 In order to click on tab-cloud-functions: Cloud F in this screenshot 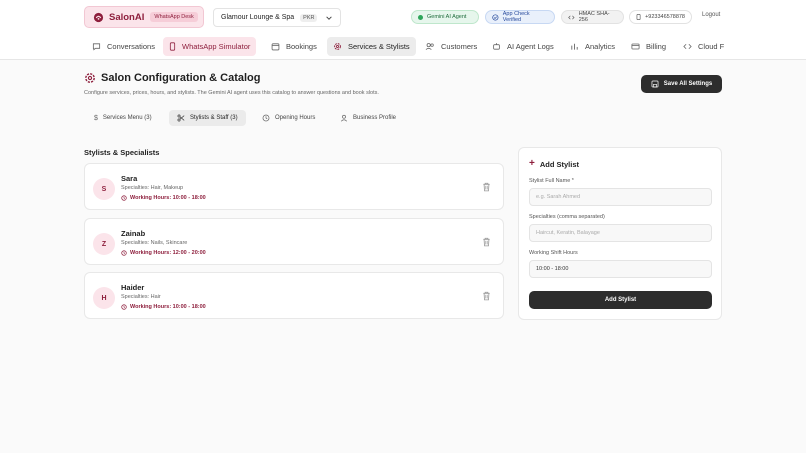, I will do `click(703, 46)`.